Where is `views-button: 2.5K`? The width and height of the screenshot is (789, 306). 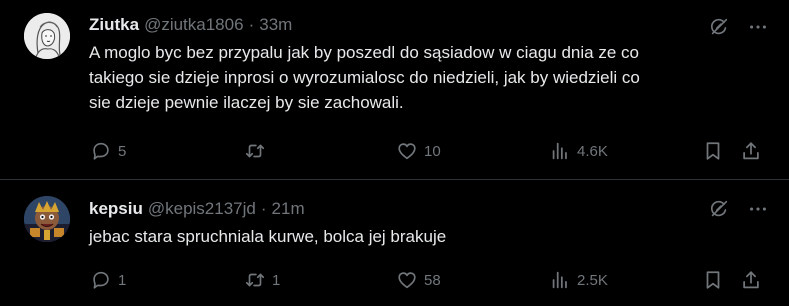 views-button: 2.5K is located at coordinates (578, 280).